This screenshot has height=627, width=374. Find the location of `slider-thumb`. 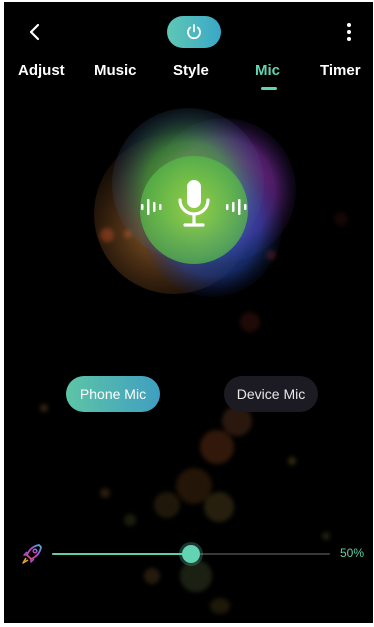

slider-thumb is located at coordinates (191, 554).